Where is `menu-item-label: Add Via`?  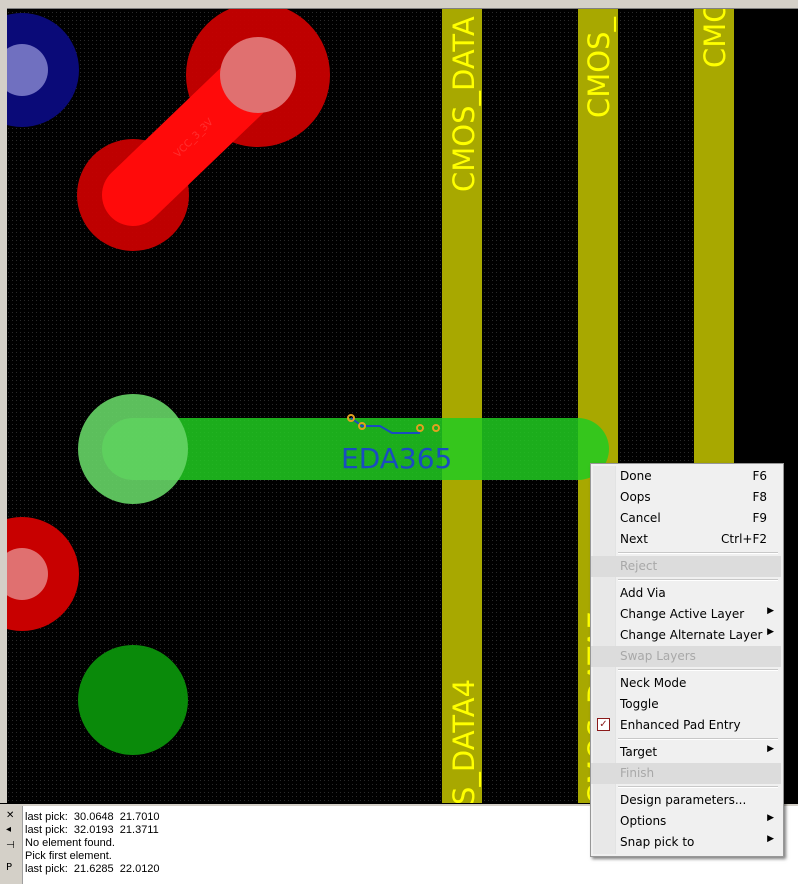
menu-item-label: Add Via is located at coordinates (643, 593).